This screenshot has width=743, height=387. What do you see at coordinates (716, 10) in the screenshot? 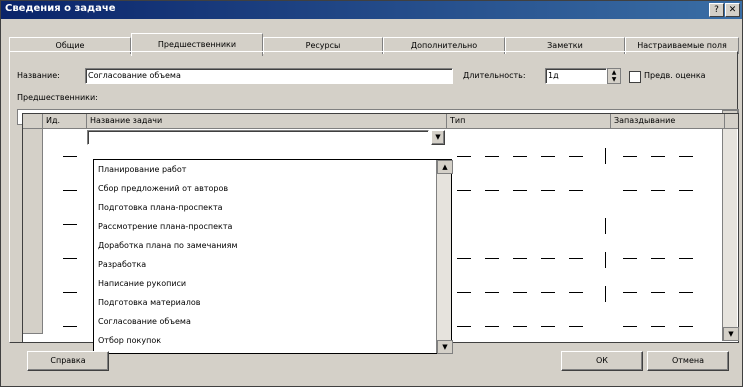
I see `help-title-button: ?` at bounding box center [716, 10].